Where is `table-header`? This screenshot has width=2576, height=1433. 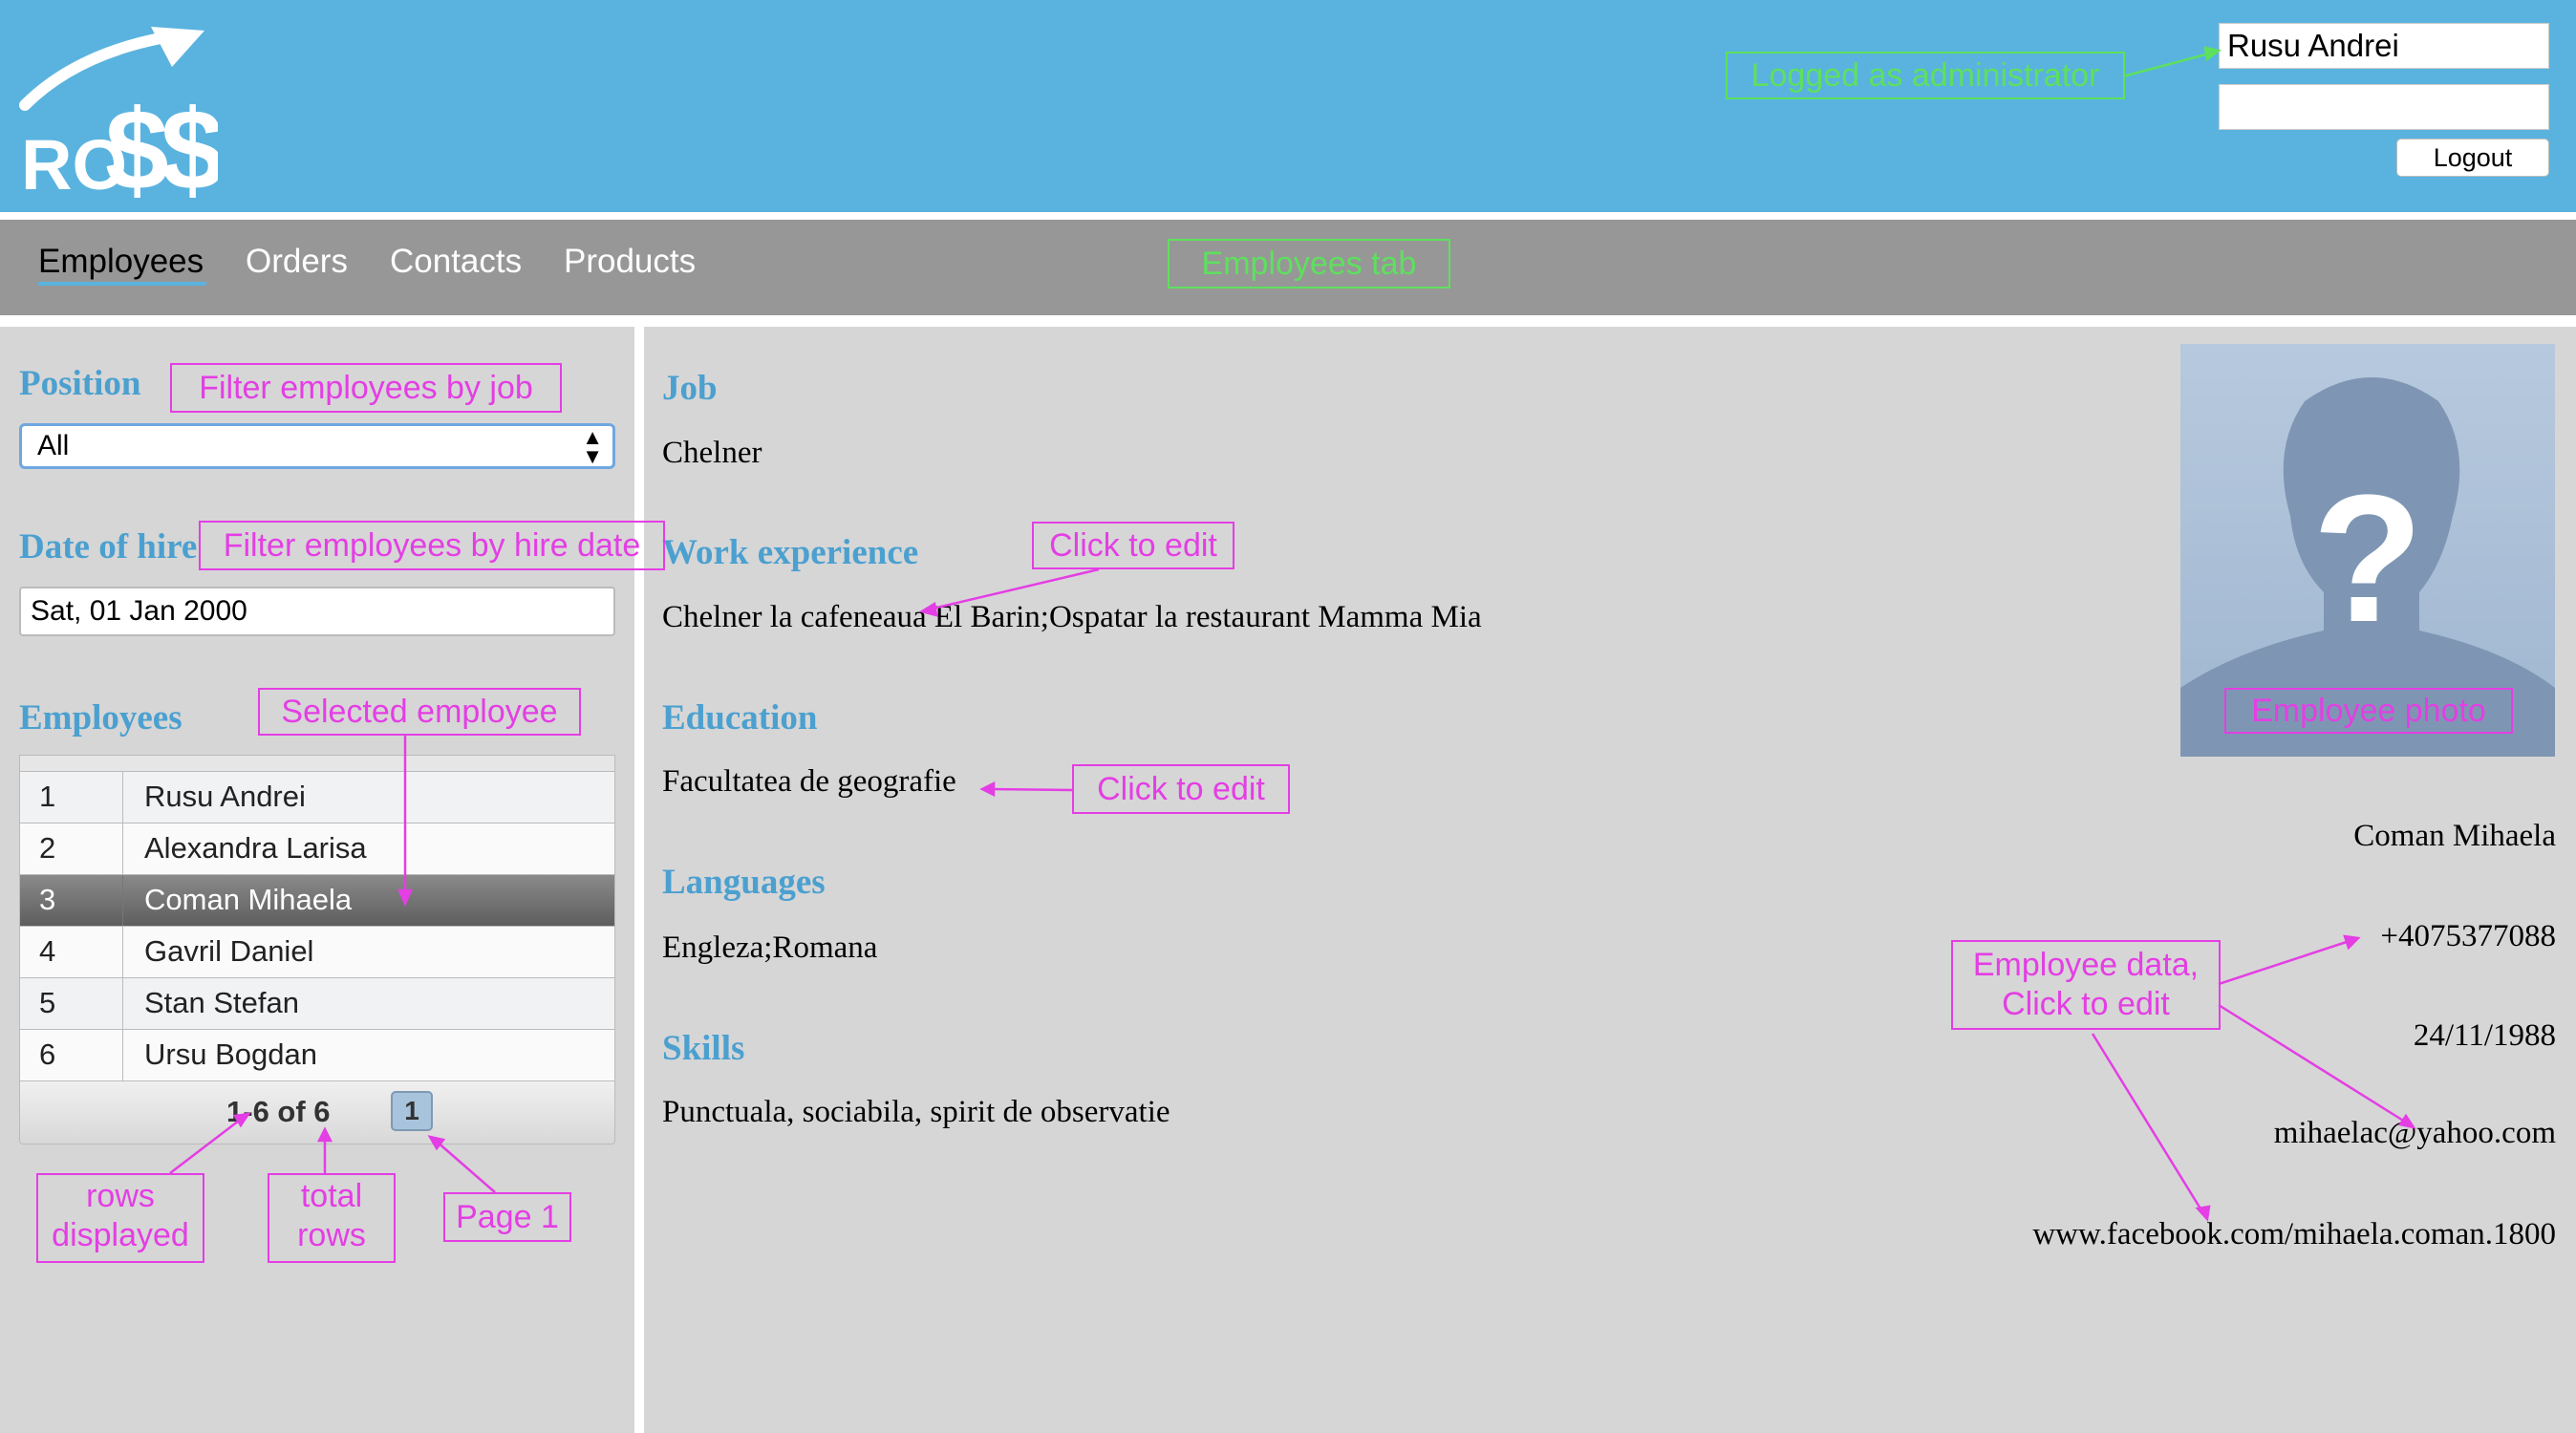 table-header is located at coordinates (317, 763).